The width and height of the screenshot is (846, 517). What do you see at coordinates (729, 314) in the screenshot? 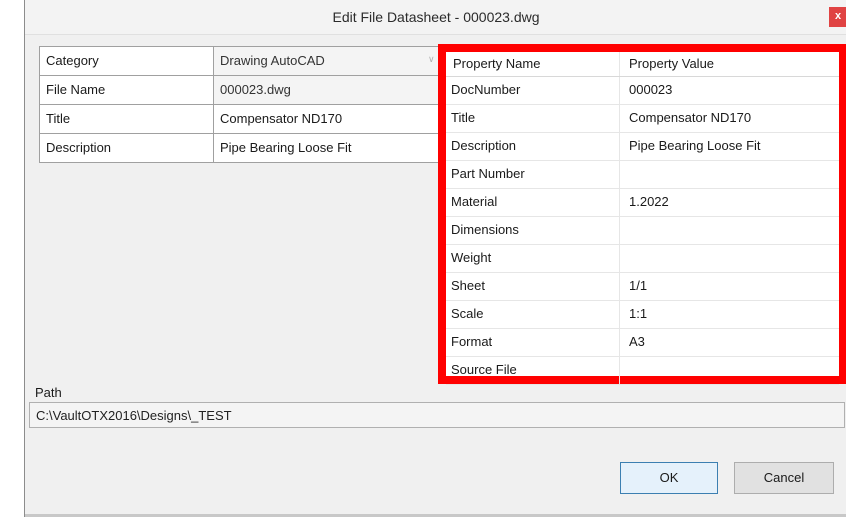
I see `property-value: 1:1` at bounding box center [729, 314].